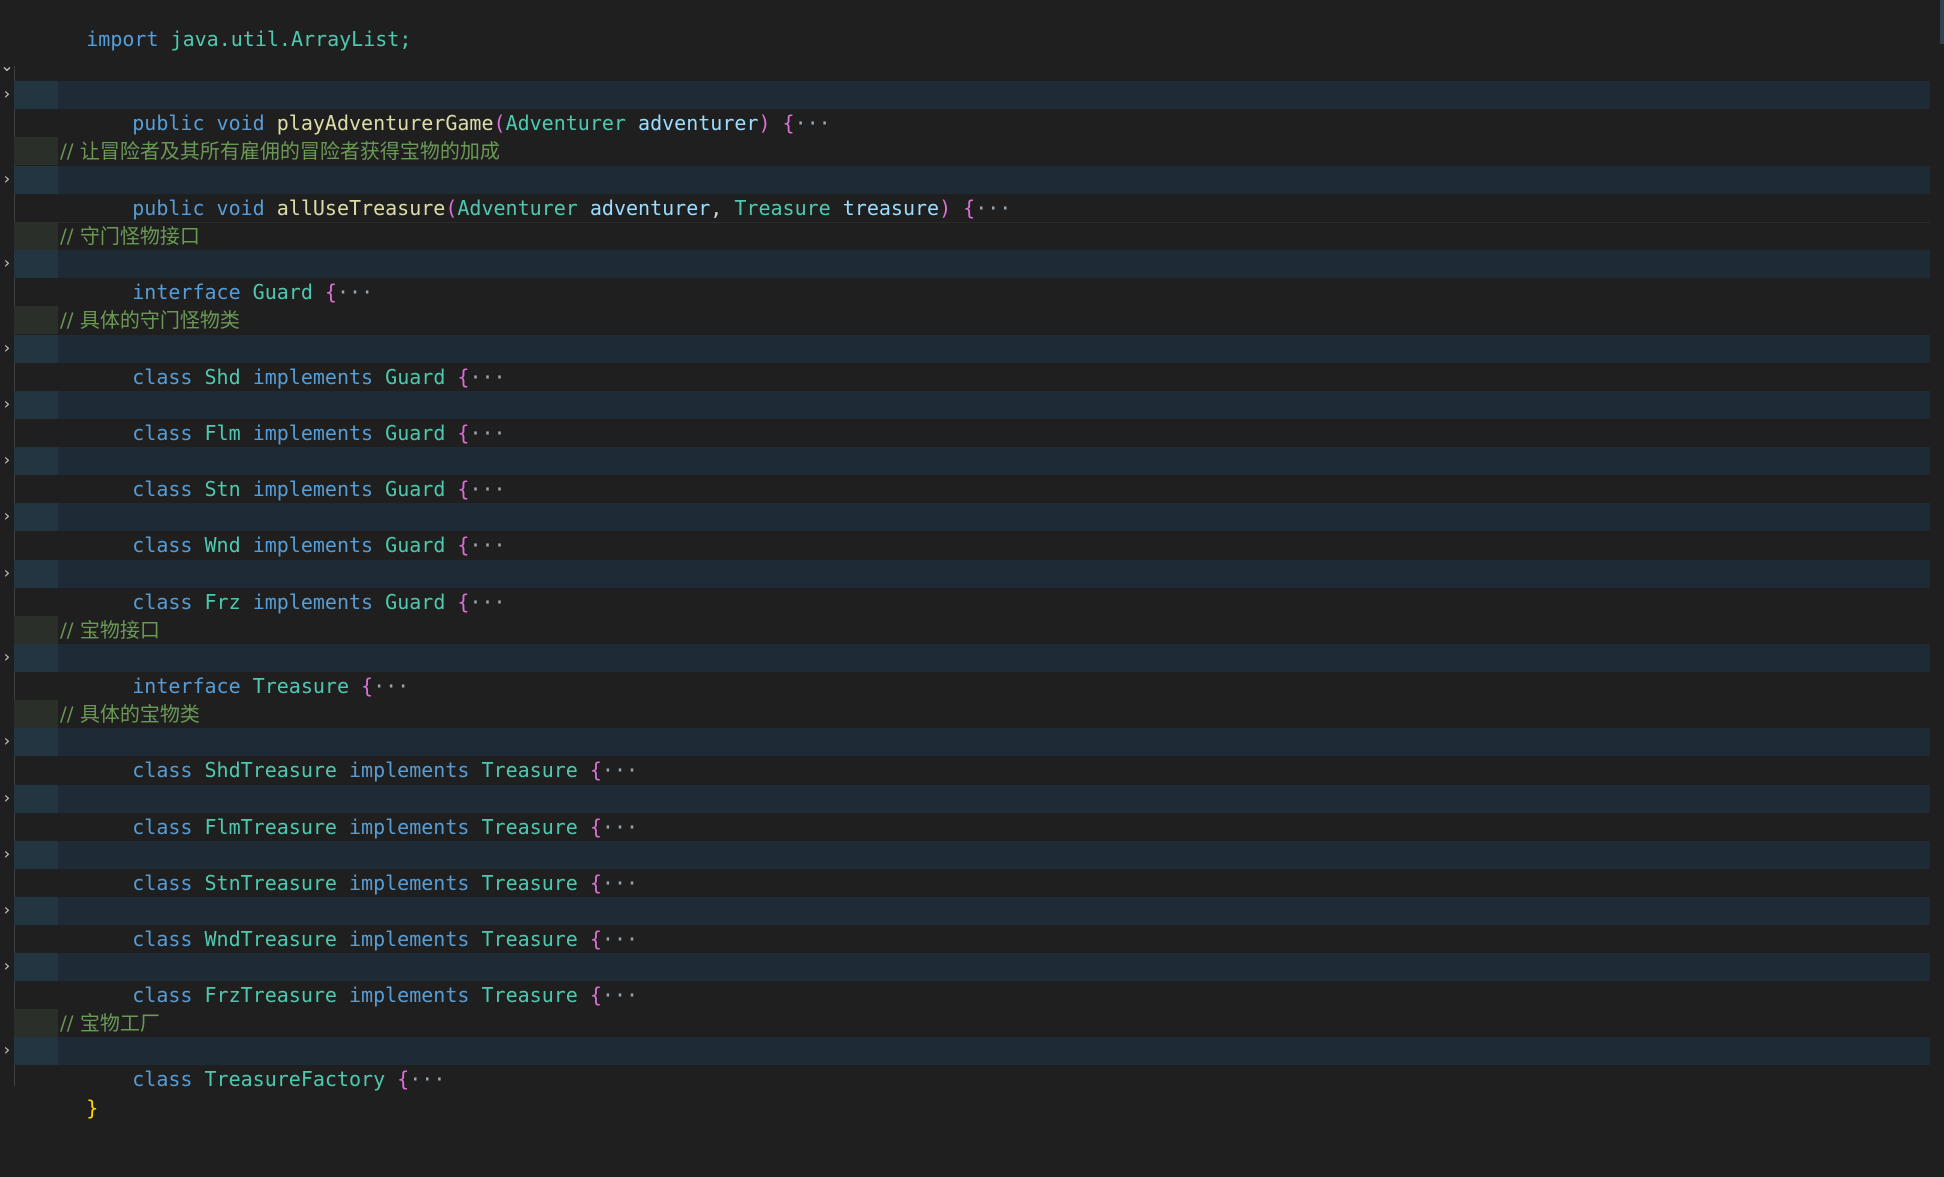 Image resolution: width=1944 pixels, height=1177 pixels. Describe the element at coordinates (222, 602) in the screenshot. I see `type-token: Frz` at that location.